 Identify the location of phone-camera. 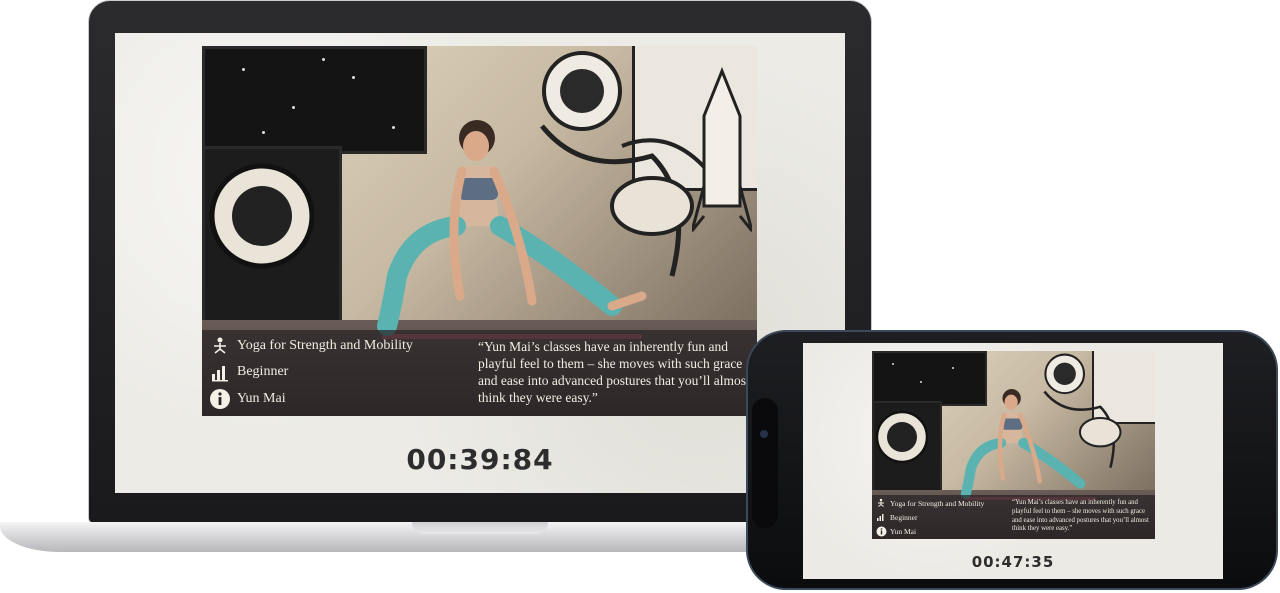
(764, 434).